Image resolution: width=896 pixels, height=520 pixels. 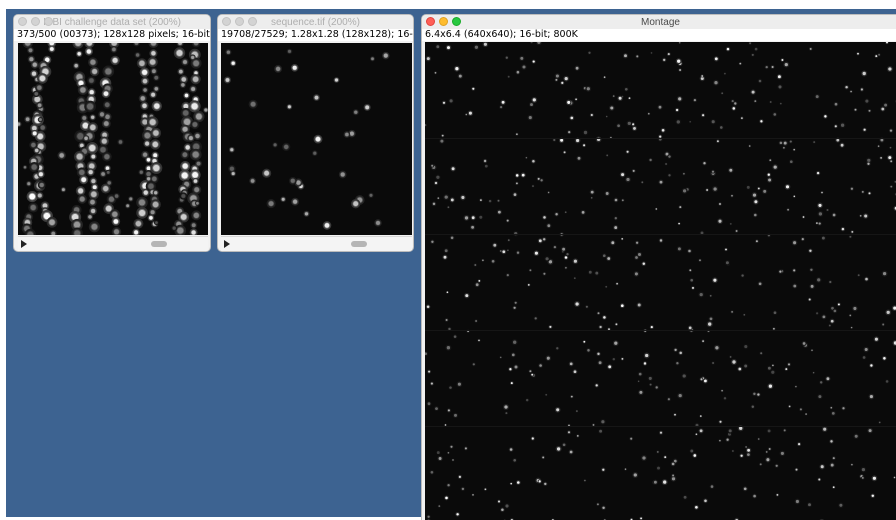 I want to click on sequence-titlebar: sequence.tif (200%), so click(x=315, y=22).